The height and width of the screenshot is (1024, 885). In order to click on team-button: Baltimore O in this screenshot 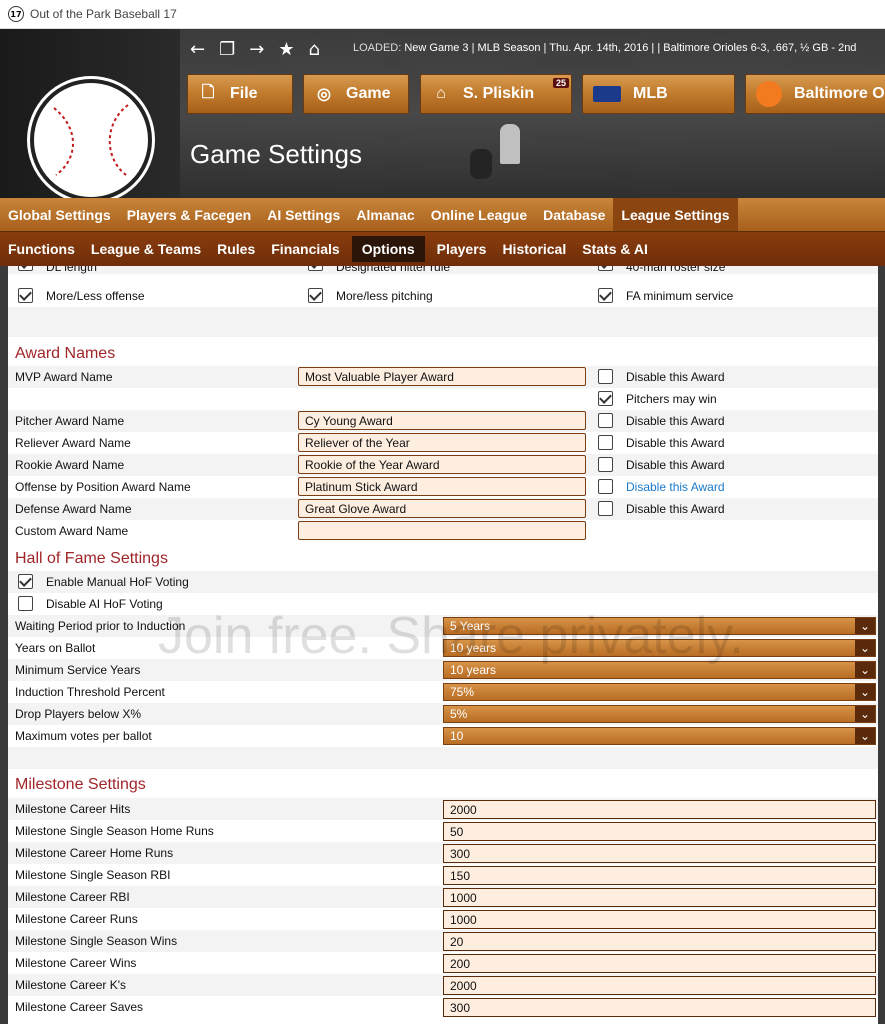, I will do `click(815, 94)`.